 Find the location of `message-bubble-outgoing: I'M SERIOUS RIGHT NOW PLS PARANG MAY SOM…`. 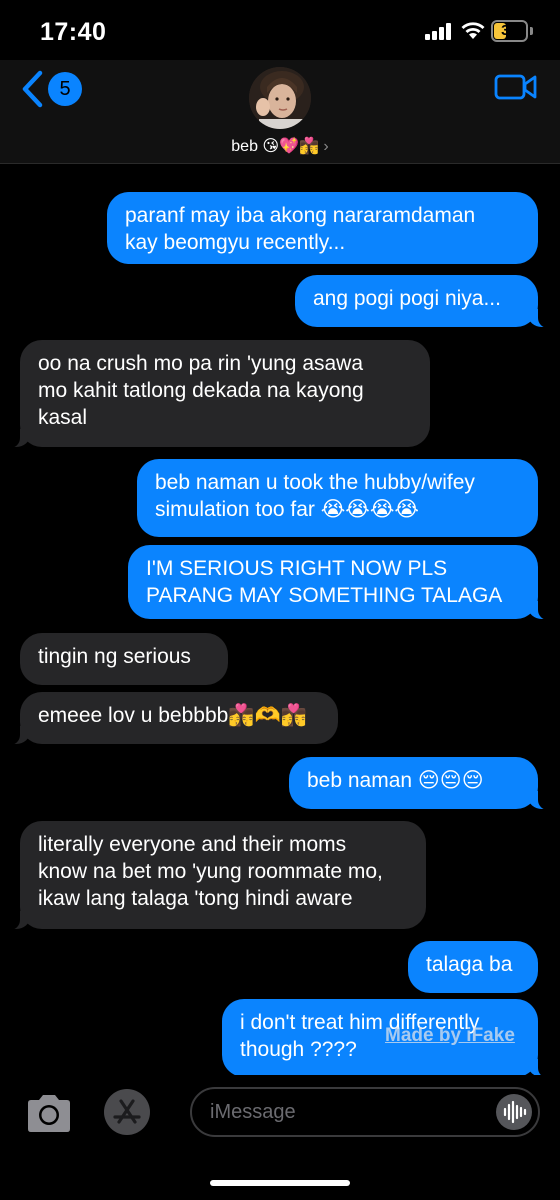

message-bubble-outgoing: I'M SERIOUS RIGHT NOW PLS PARANG MAY SOM… is located at coordinates (340, 582).